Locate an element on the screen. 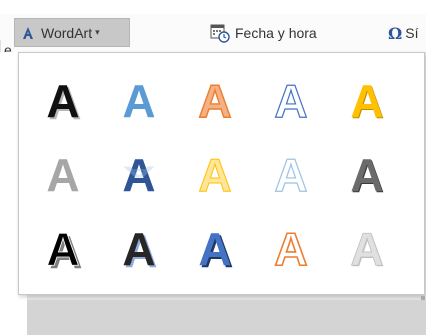 The image size is (426, 335). wordart-style-fill-blue-reflection: AA is located at coordinates (139, 176).